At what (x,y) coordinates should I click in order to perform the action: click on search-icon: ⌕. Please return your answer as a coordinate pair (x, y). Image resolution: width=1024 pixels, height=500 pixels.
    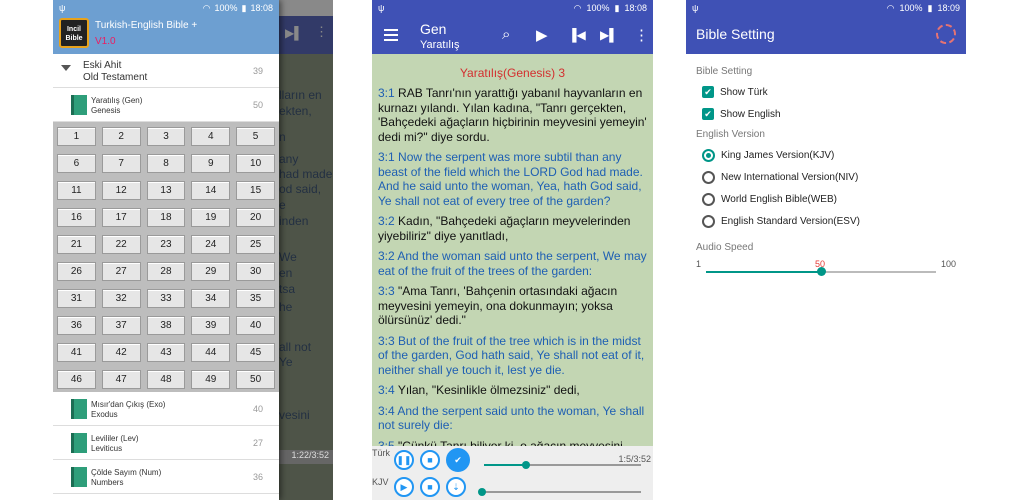
    Looking at the image, I should click on (506, 34).